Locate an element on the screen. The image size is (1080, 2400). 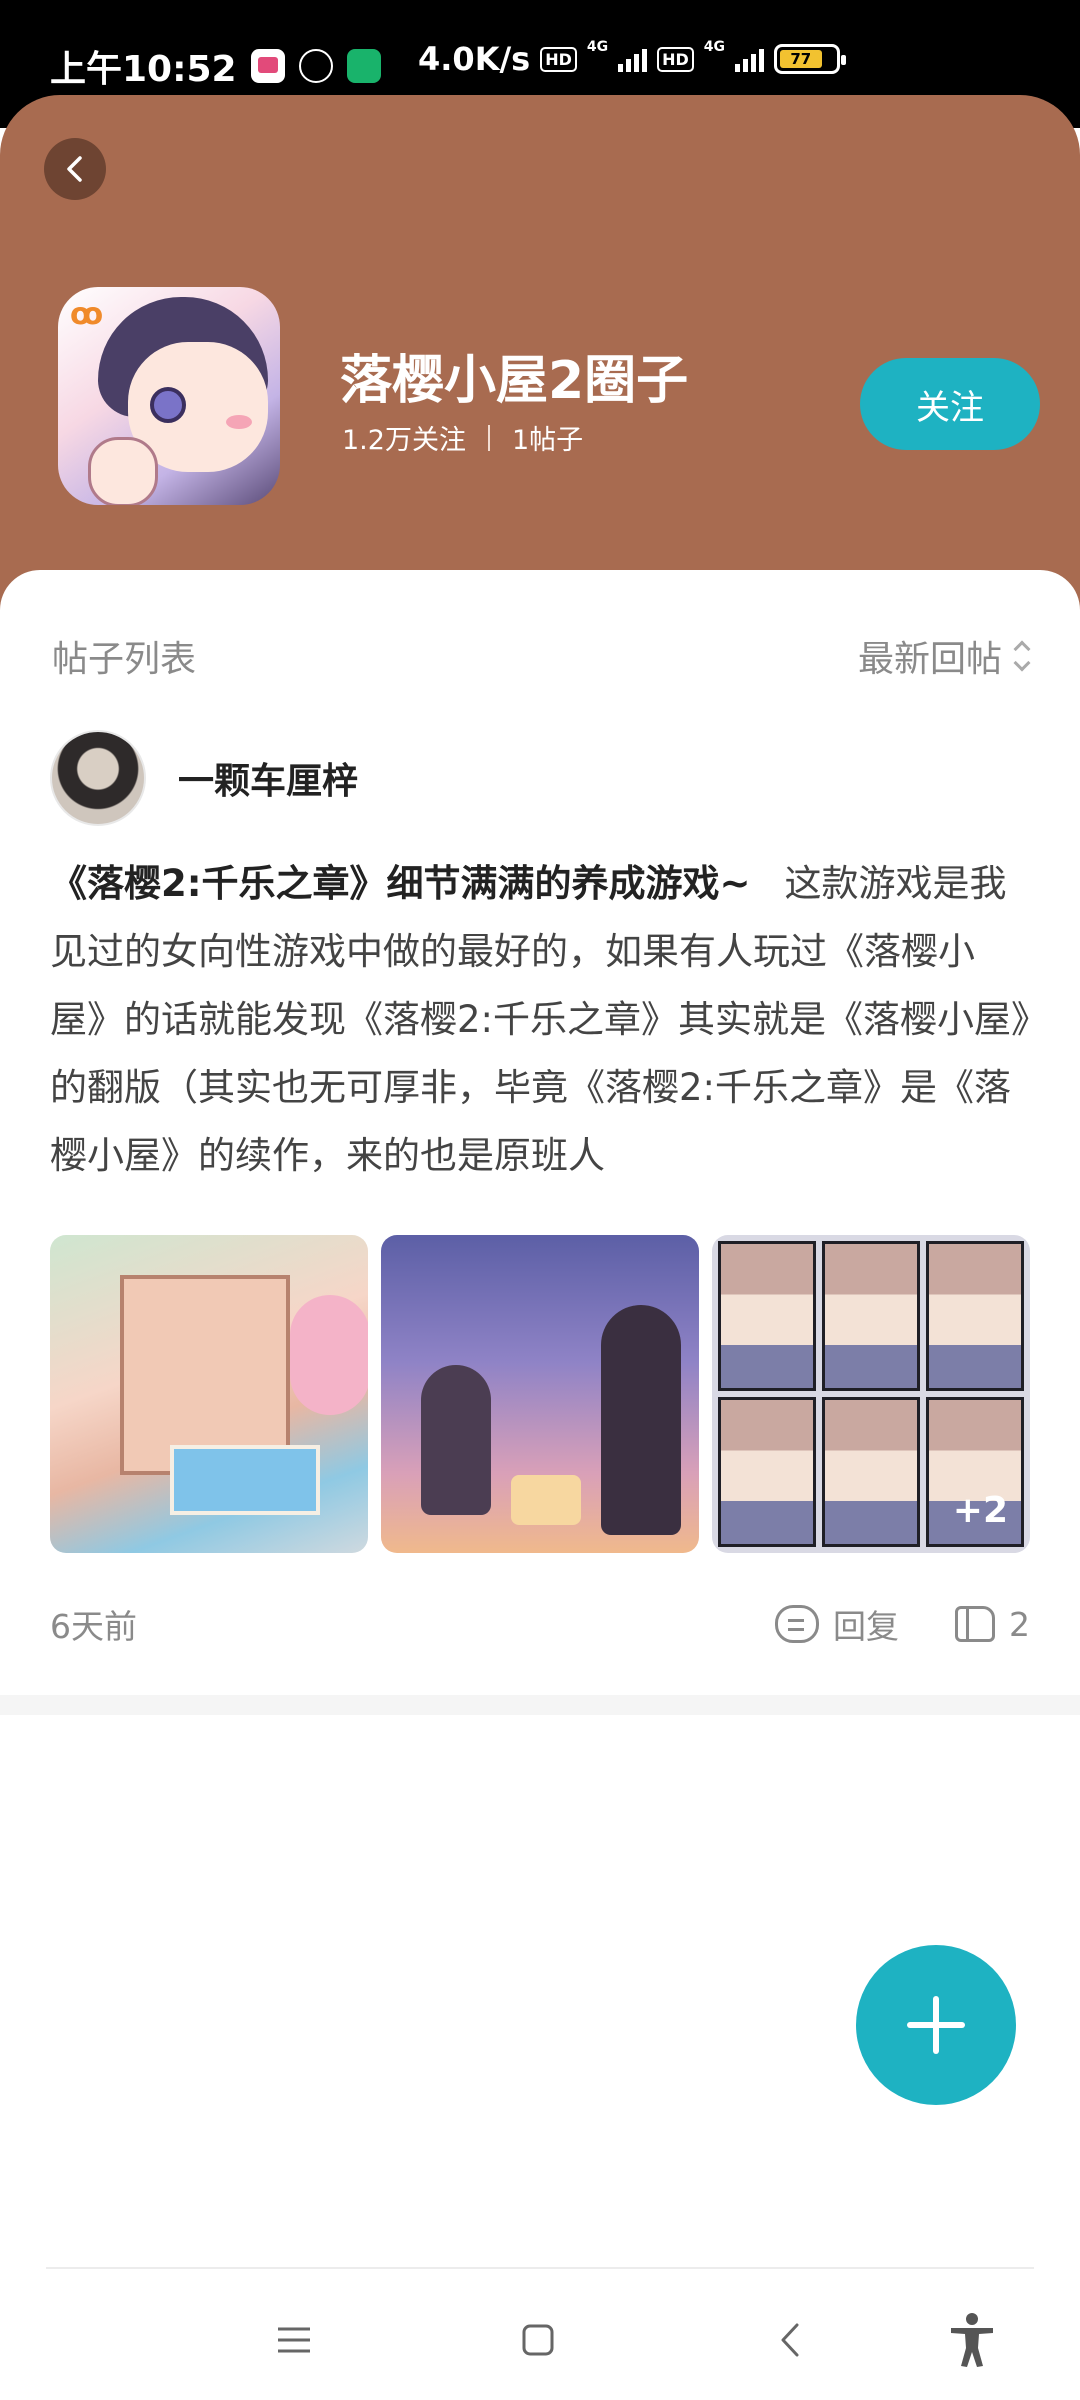
network-speed: 4.0K/s is located at coordinates (474, 59).